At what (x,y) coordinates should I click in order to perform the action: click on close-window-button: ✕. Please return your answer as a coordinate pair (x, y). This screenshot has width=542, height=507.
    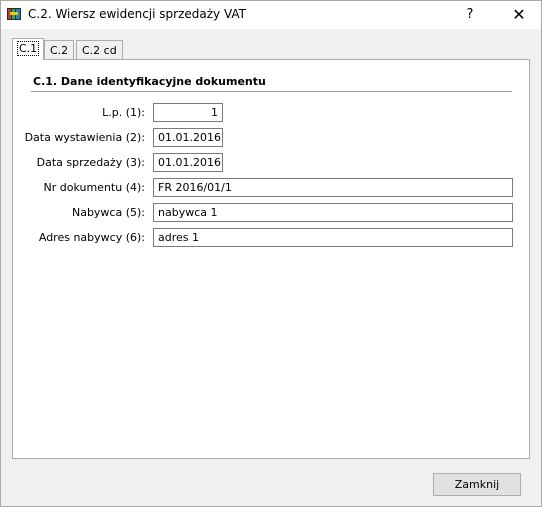
    Looking at the image, I should click on (519, 15).